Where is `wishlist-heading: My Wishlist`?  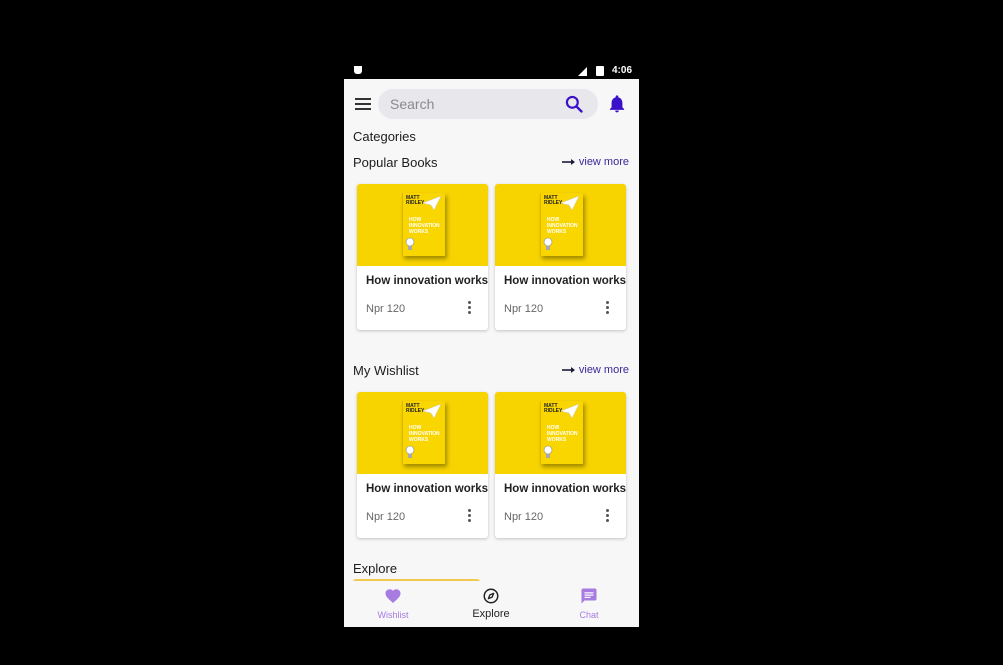
wishlist-heading: My Wishlist is located at coordinates (386, 370).